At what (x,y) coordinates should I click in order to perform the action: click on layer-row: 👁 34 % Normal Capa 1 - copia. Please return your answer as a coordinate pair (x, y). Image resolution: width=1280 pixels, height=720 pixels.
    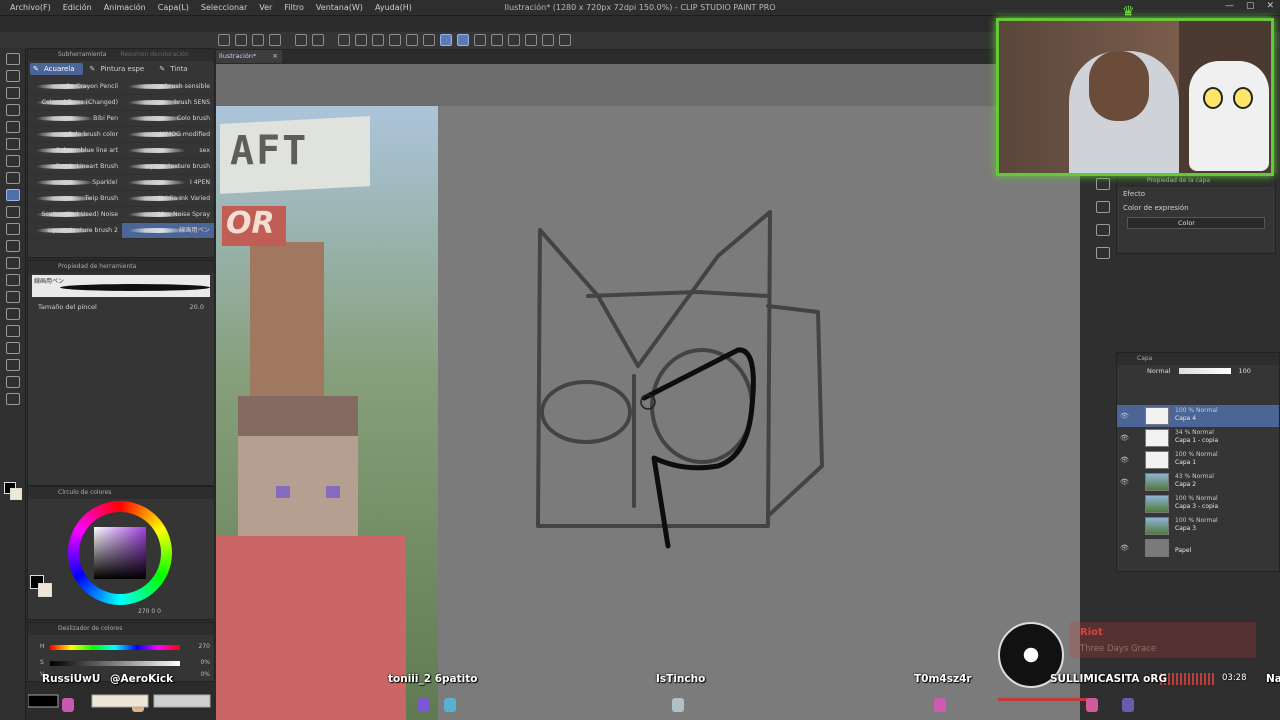
    Looking at the image, I should click on (1198, 438).